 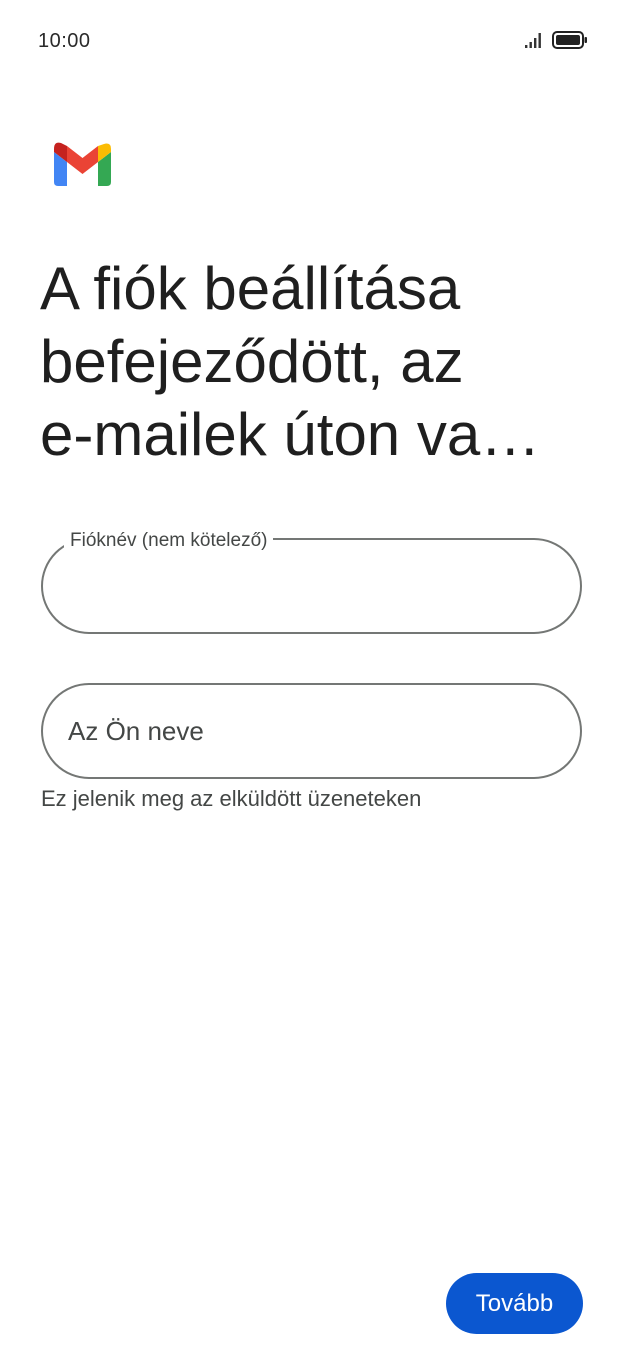 I want to click on status-bar: 10:00, so click(x=312, y=42).